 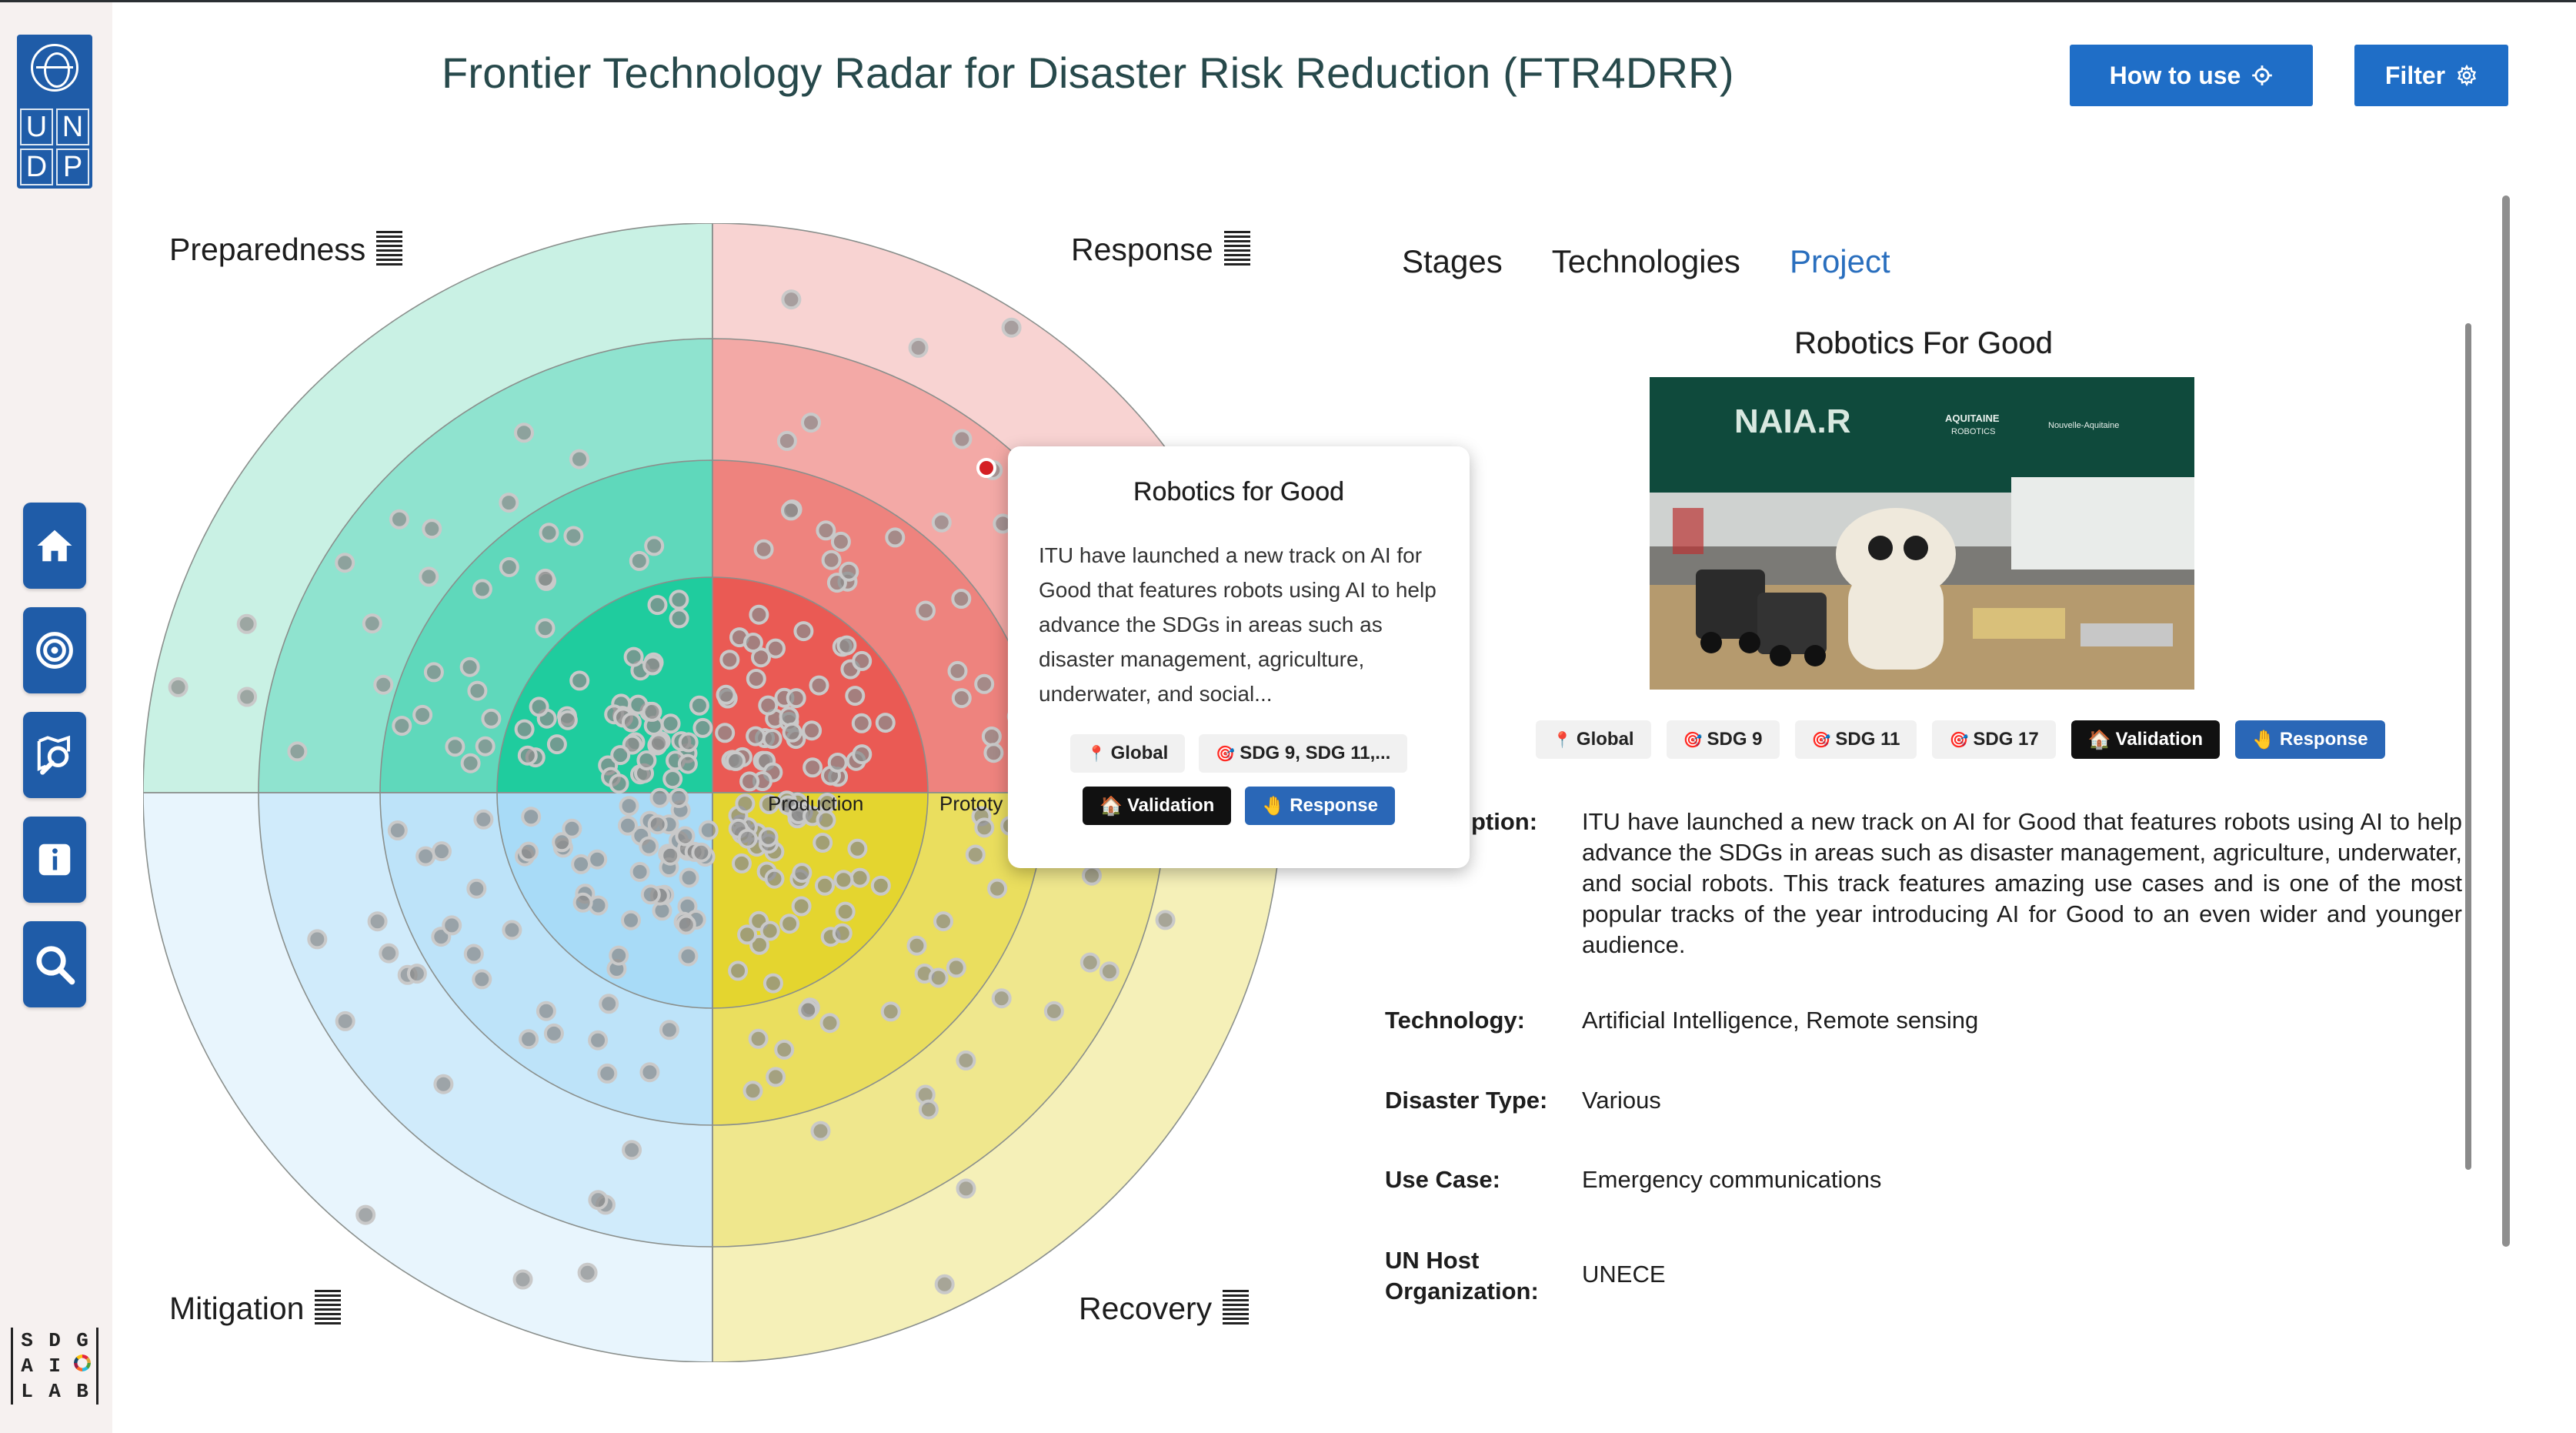 I want to click on sidebar-item-explore, so click(x=55, y=755).